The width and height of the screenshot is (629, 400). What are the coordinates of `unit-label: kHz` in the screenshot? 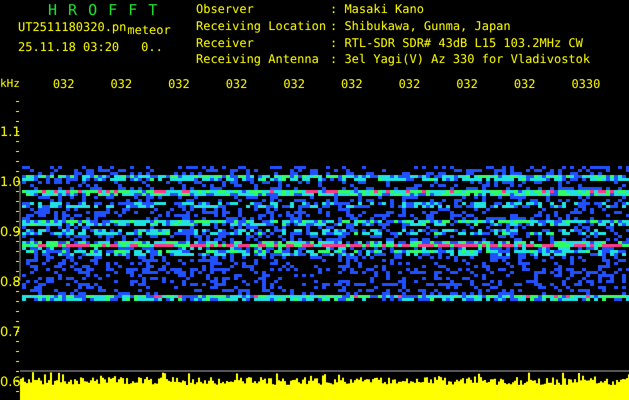 It's located at (10, 83).